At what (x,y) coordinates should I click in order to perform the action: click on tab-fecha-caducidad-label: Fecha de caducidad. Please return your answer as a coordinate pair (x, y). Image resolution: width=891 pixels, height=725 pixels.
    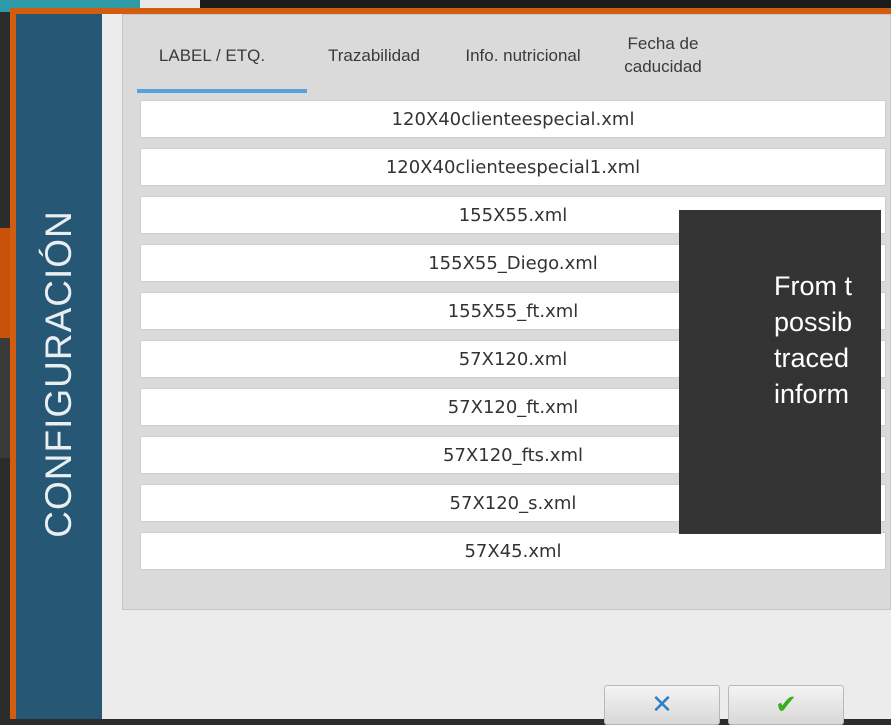
    Looking at the image, I should click on (663, 55).